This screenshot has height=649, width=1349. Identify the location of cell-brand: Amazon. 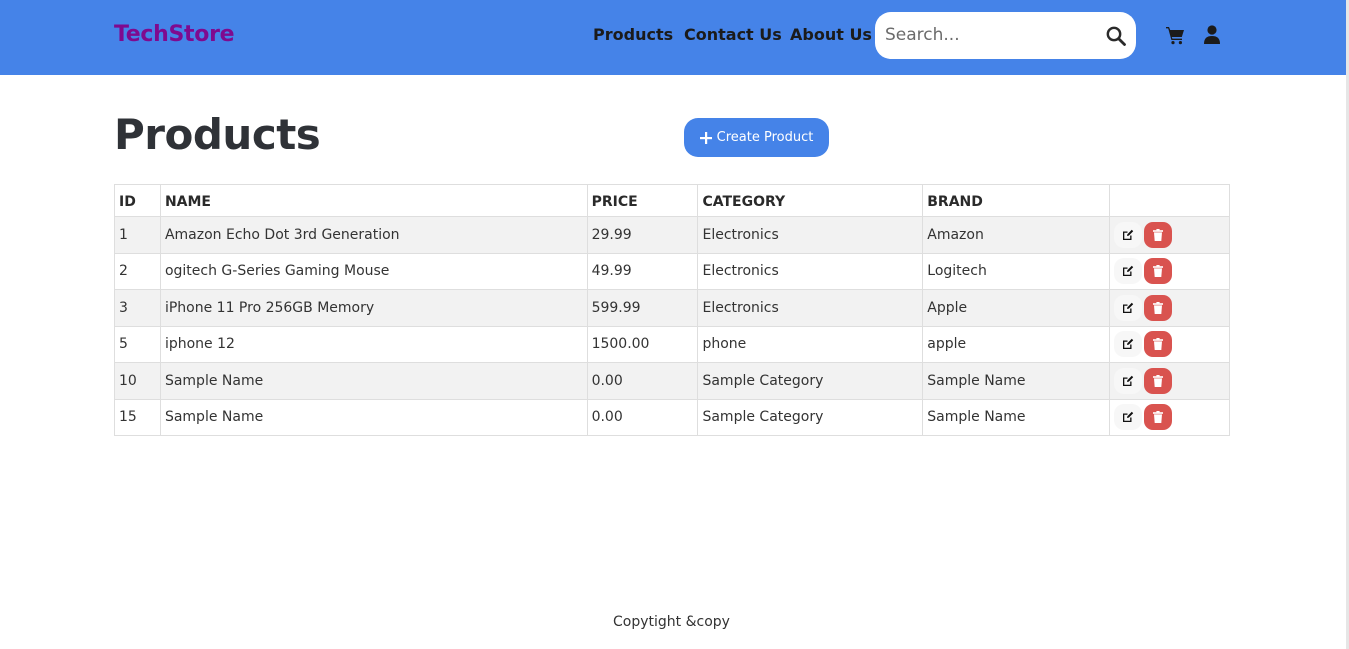
(1016, 235).